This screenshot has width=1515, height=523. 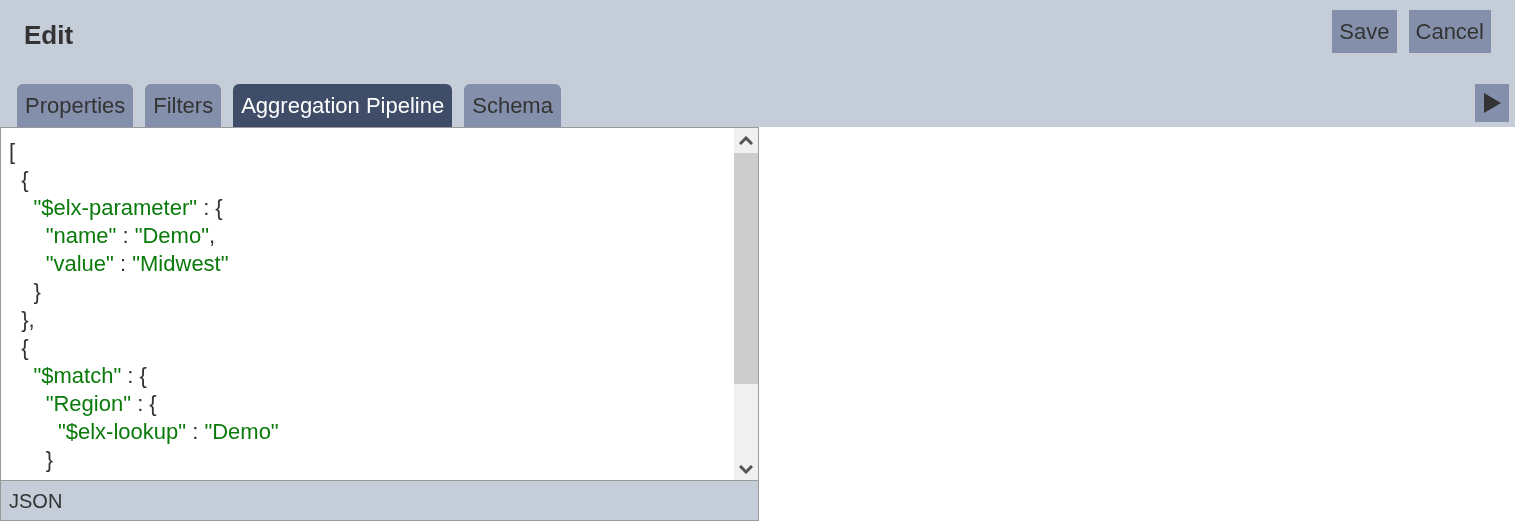 I want to click on code-line: },, so click(x=28, y=320).